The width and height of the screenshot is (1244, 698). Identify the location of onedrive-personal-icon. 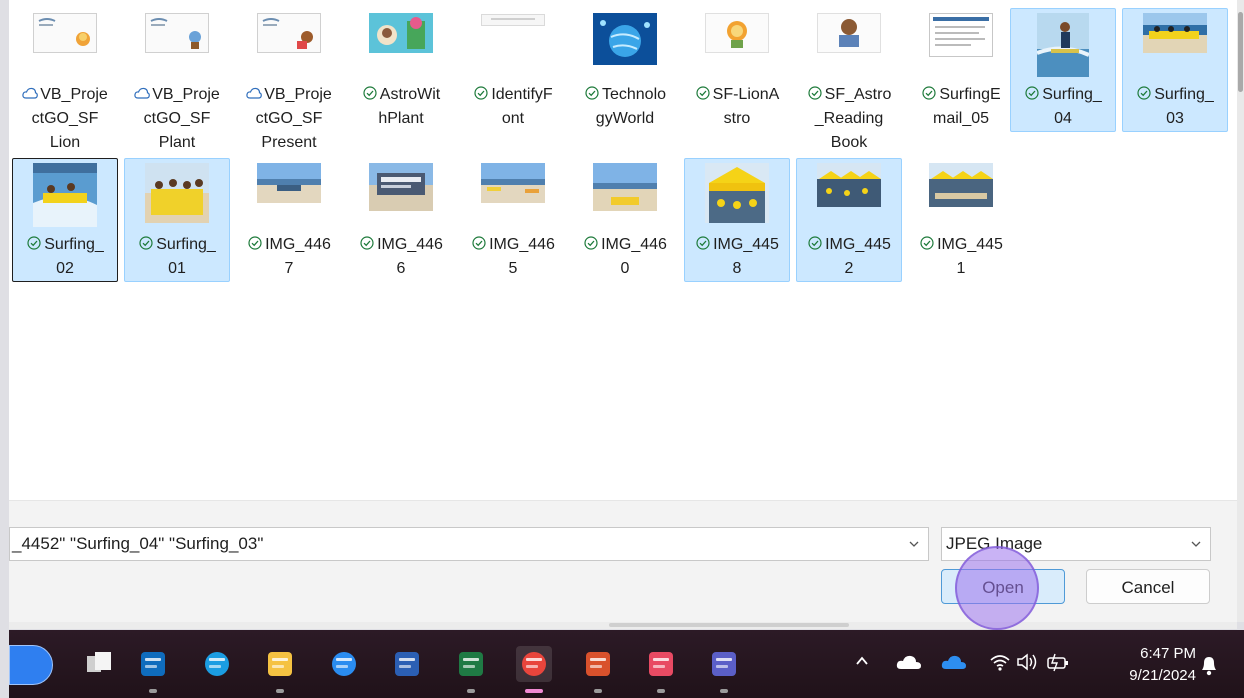
(909, 664).